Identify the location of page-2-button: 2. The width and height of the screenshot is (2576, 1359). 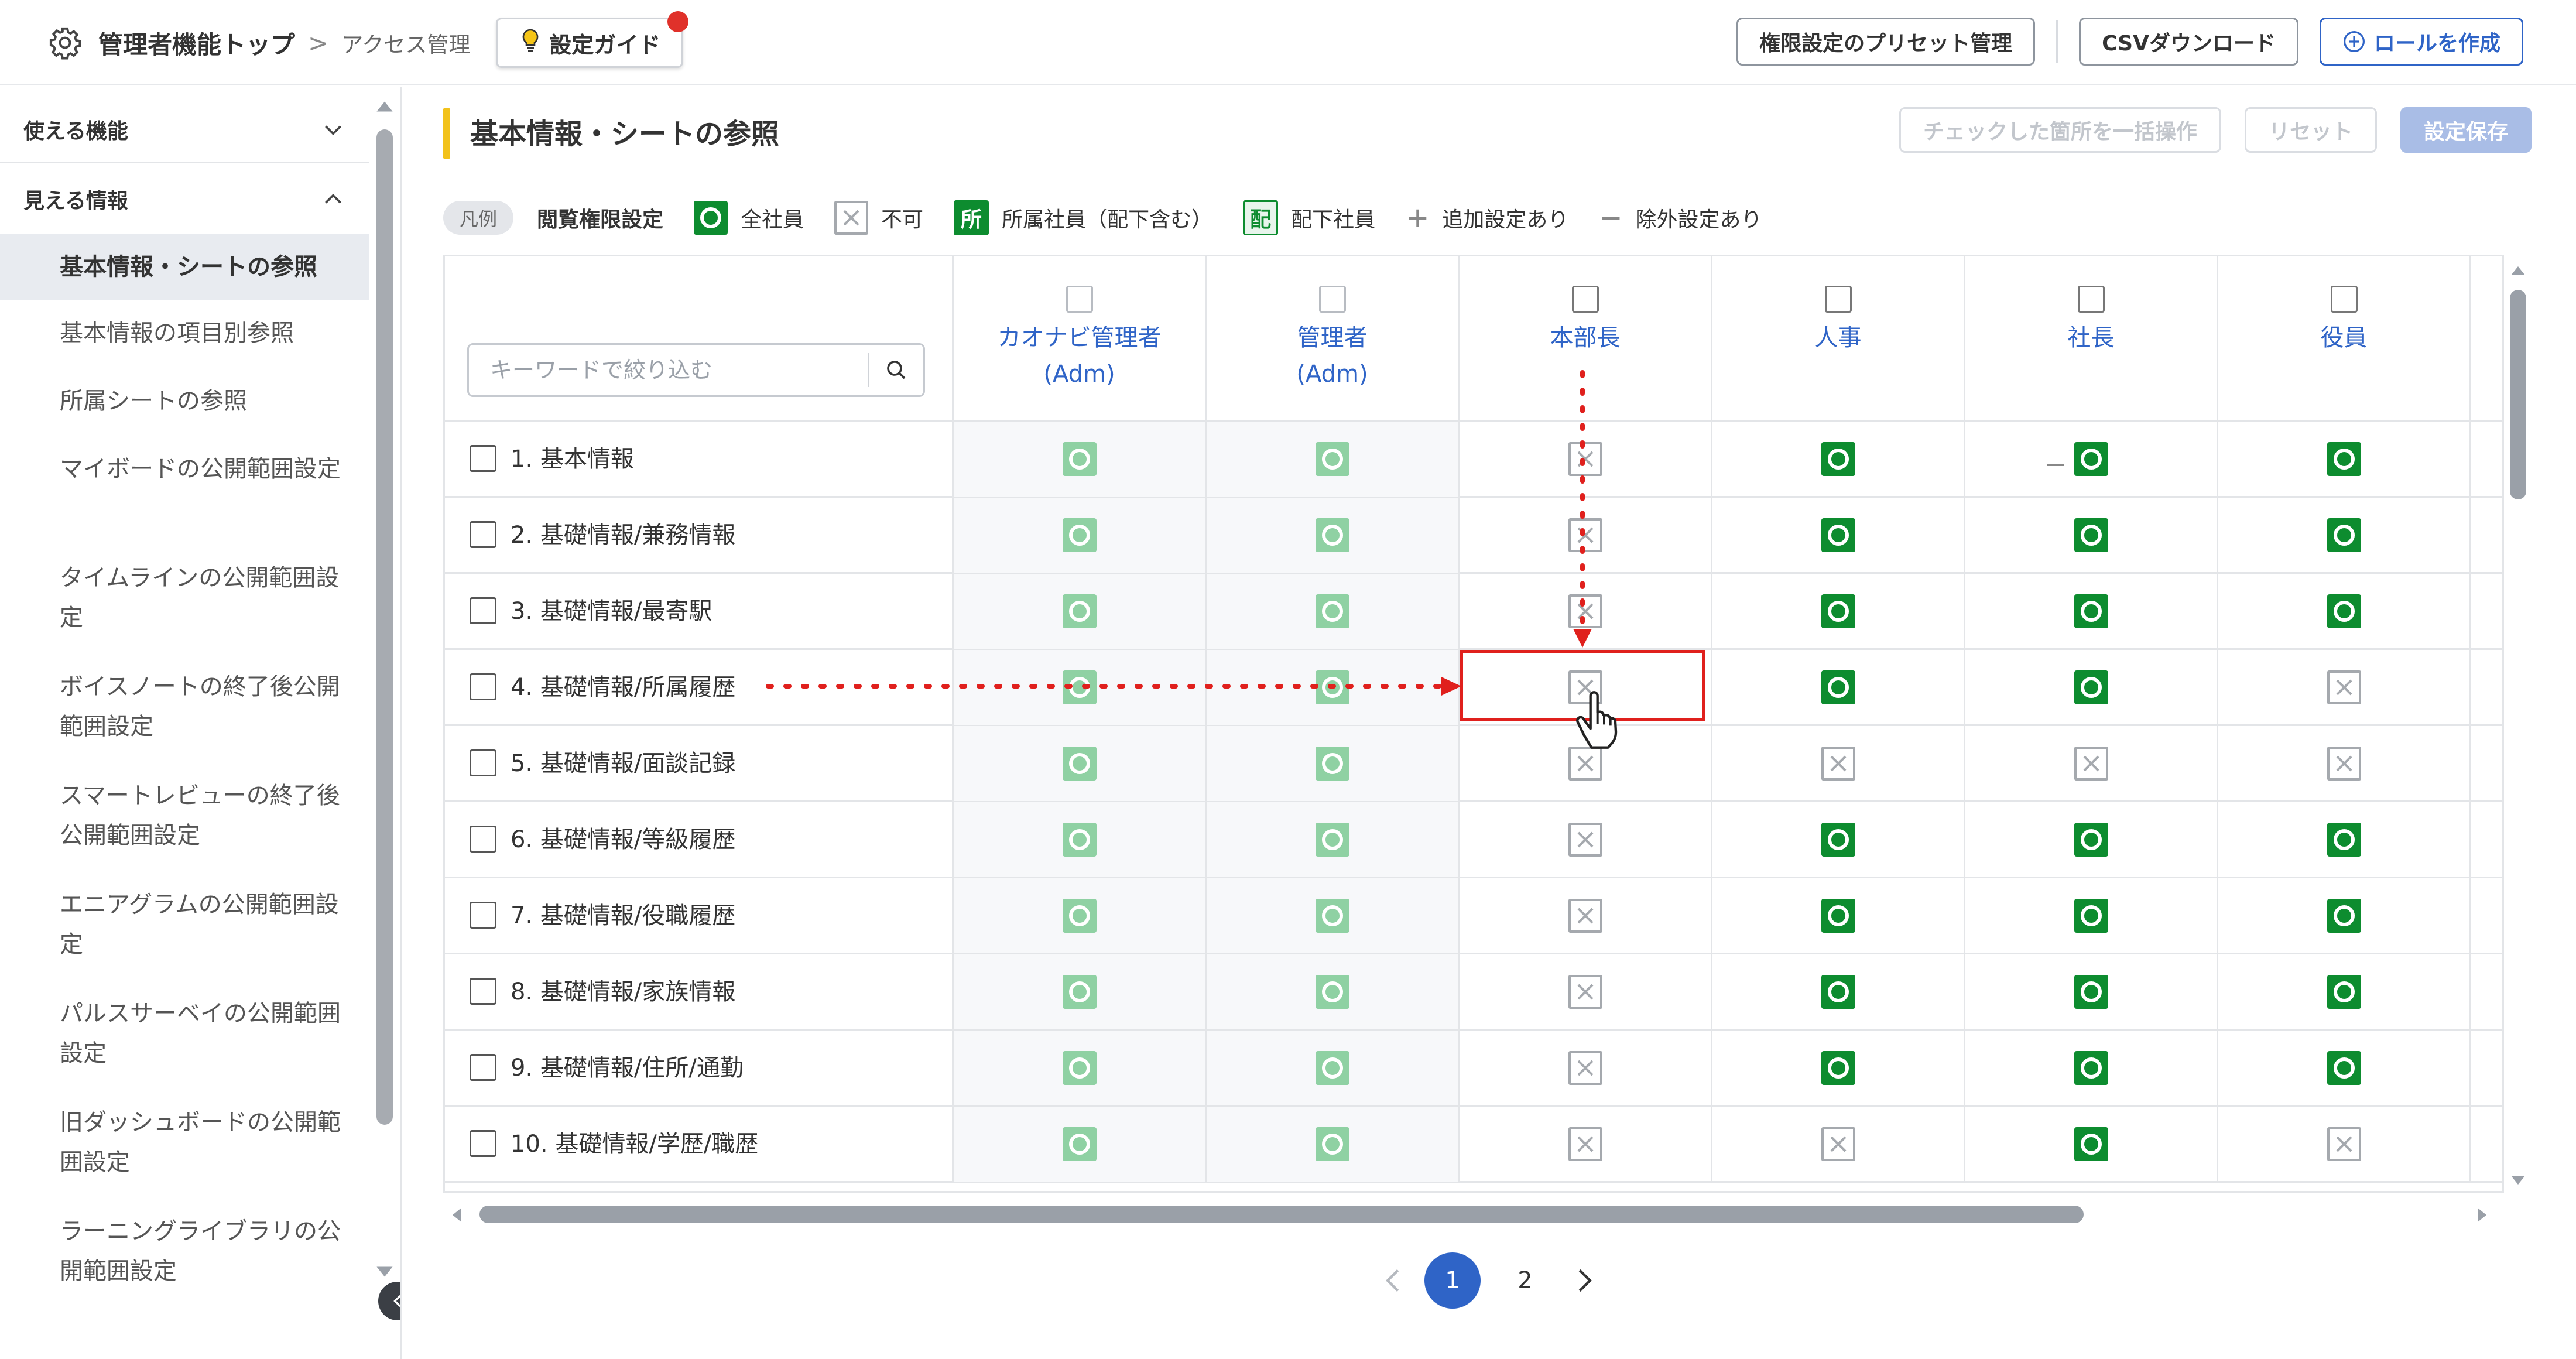
(1525, 1280).